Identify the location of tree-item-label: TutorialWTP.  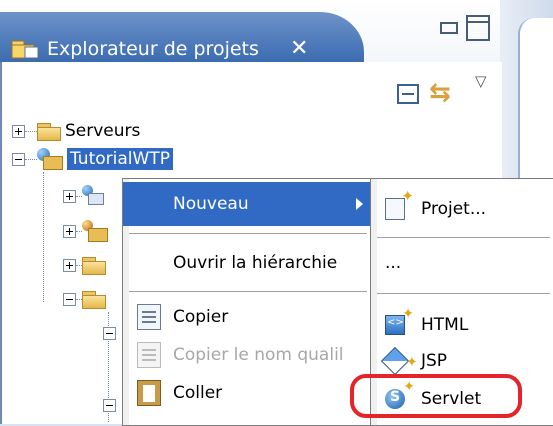
(120, 159).